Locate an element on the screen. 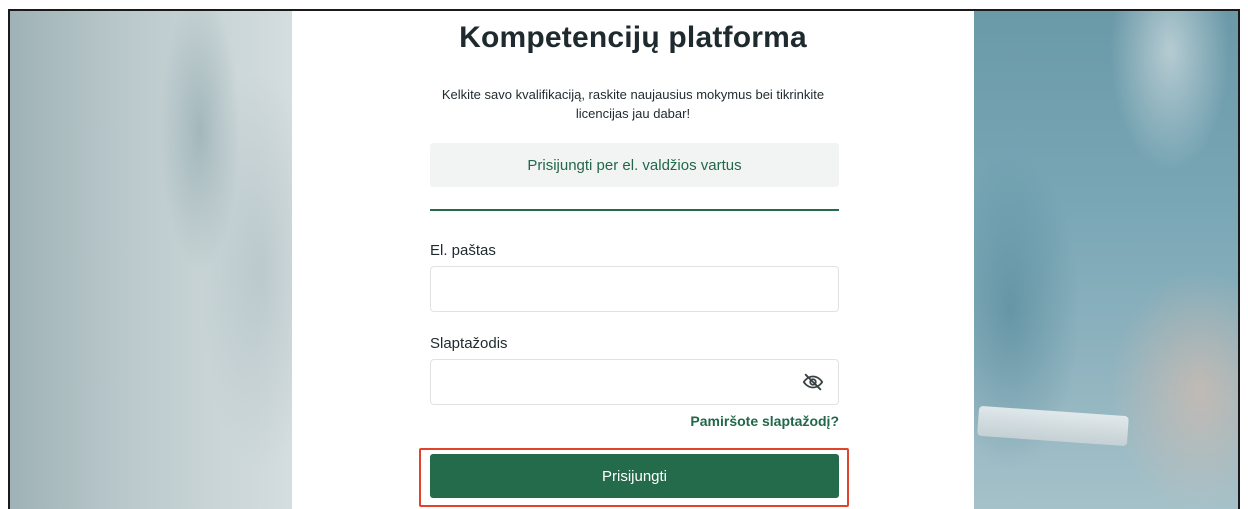  email-field is located at coordinates (634, 289).